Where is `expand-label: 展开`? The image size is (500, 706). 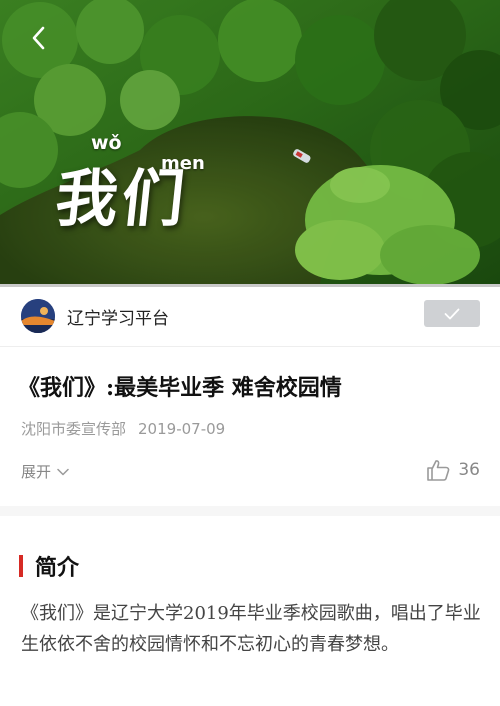 expand-label: 展开 is located at coordinates (36, 472).